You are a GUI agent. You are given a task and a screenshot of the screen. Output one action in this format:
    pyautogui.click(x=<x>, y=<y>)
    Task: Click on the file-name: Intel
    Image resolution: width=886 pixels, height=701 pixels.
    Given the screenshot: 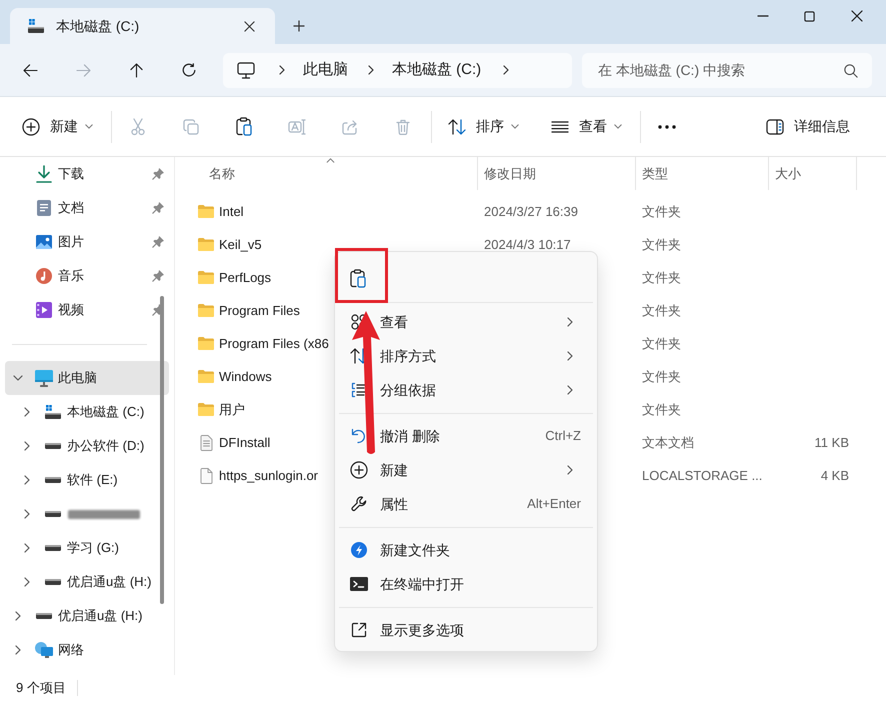 What is the action you would take?
    pyautogui.click(x=231, y=212)
    